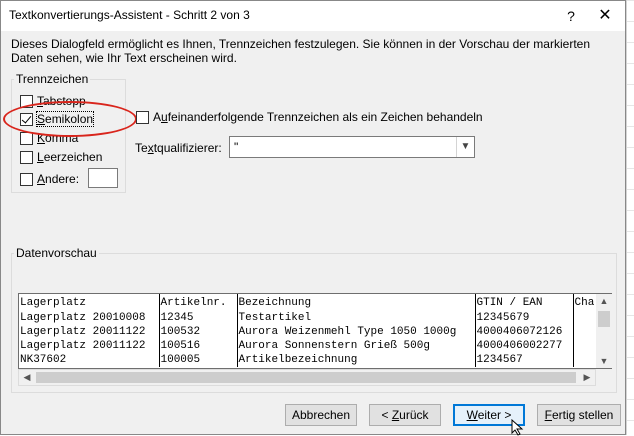  Describe the element at coordinates (198, 302) in the screenshot. I see `preview-cell: Artikelnr.` at that location.